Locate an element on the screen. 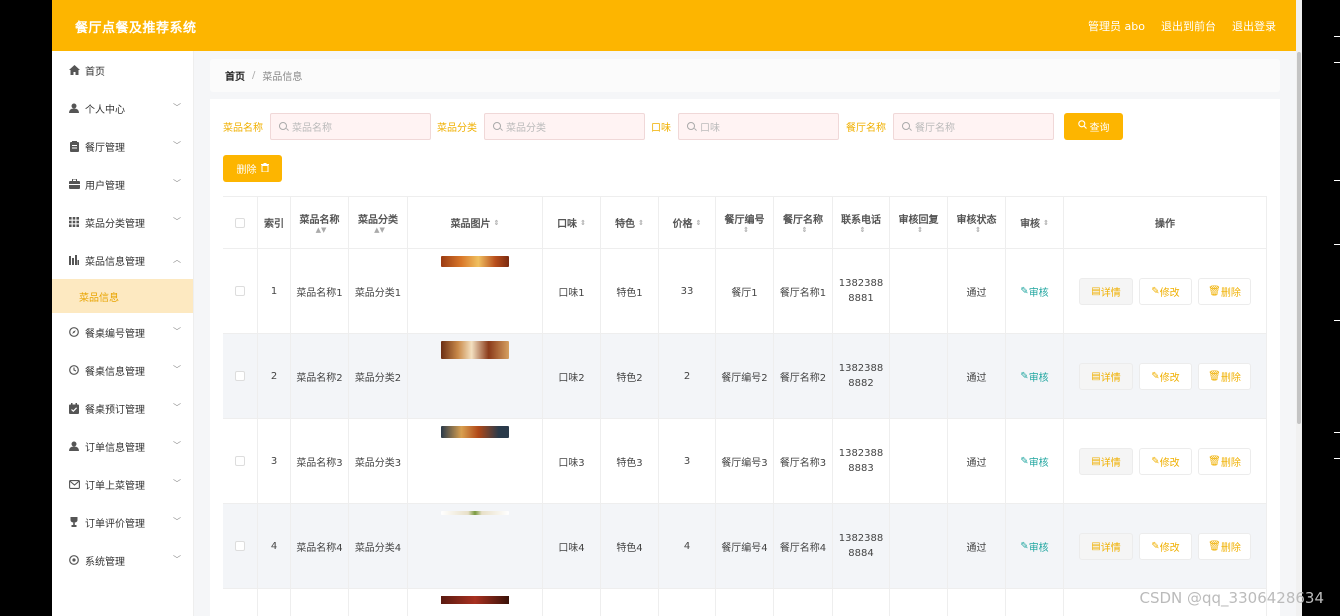 This screenshot has height=616, width=1340. cell-index: 1 is located at coordinates (274, 291).